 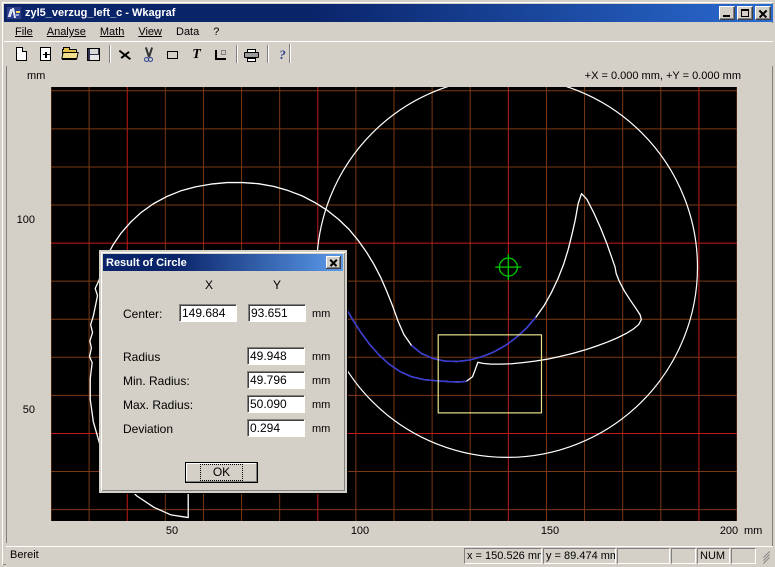 I want to click on menu-item-view: View, so click(x=150, y=32).